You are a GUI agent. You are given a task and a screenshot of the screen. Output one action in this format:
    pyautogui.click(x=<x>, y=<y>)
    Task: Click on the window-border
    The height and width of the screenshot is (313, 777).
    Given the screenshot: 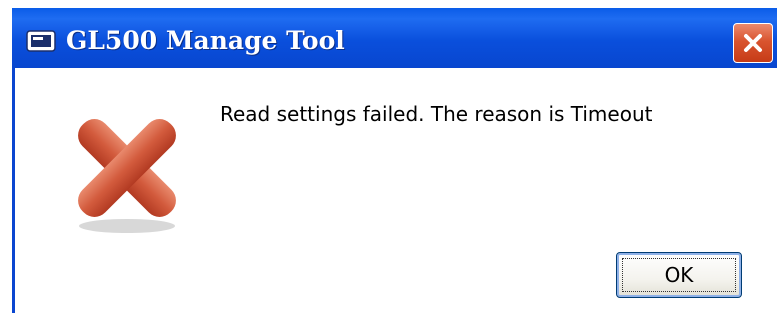 What is the action you would take?
    pyautogui.click(x=13, y=190)
    